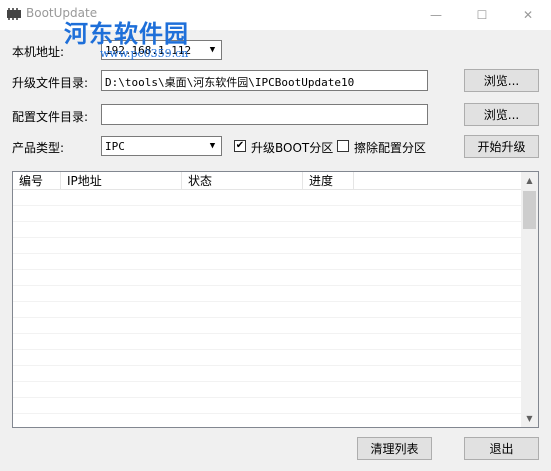 The width and height of the screenshot is (551, 471). Describe the element at coordinates (501, 448) in the screenshot. I see `exit-button: 退出` at that location.